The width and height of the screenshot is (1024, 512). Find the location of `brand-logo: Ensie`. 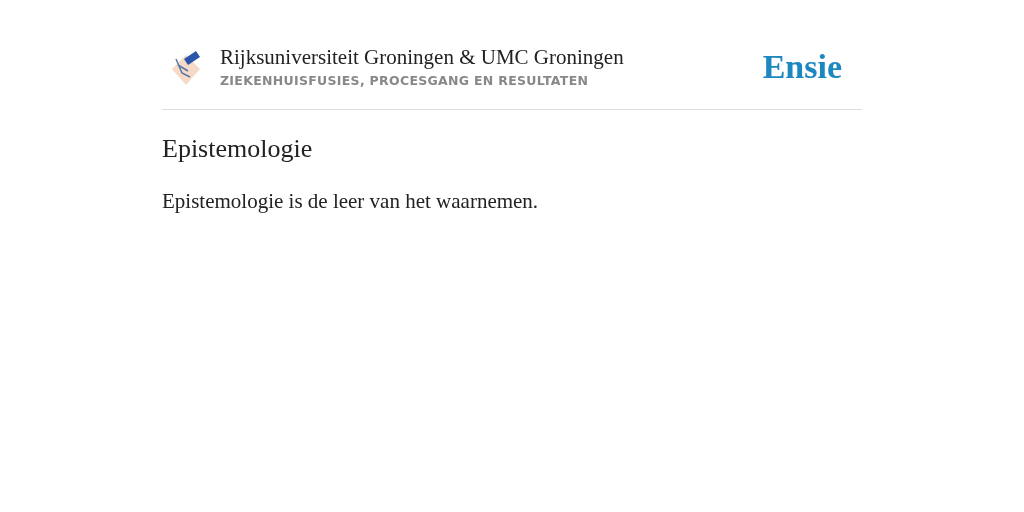

brand-logo: Ensie is located at coordinates (802, 67).